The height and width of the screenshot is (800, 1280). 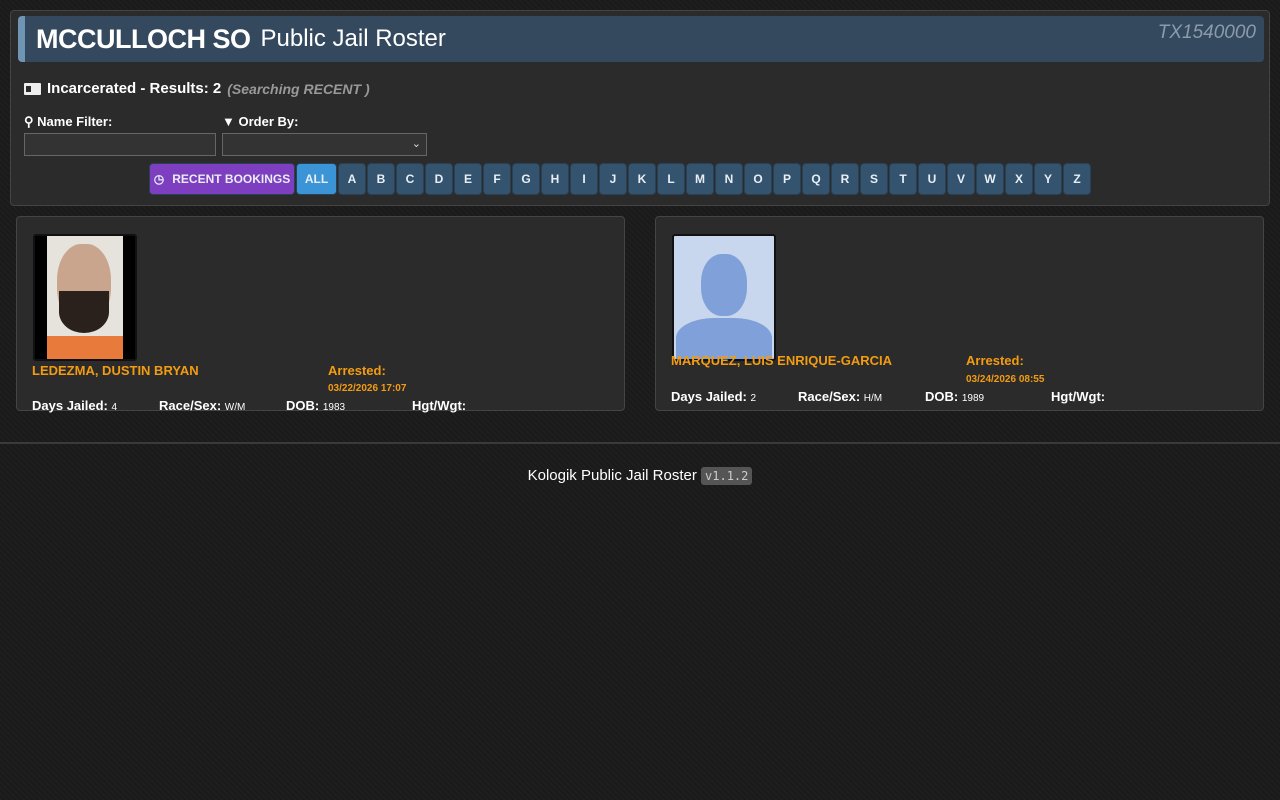 What do you see at coordinates (439, 179) in the screenshot?
I see `letter-button-d: D` at bounding box center [439, 179].